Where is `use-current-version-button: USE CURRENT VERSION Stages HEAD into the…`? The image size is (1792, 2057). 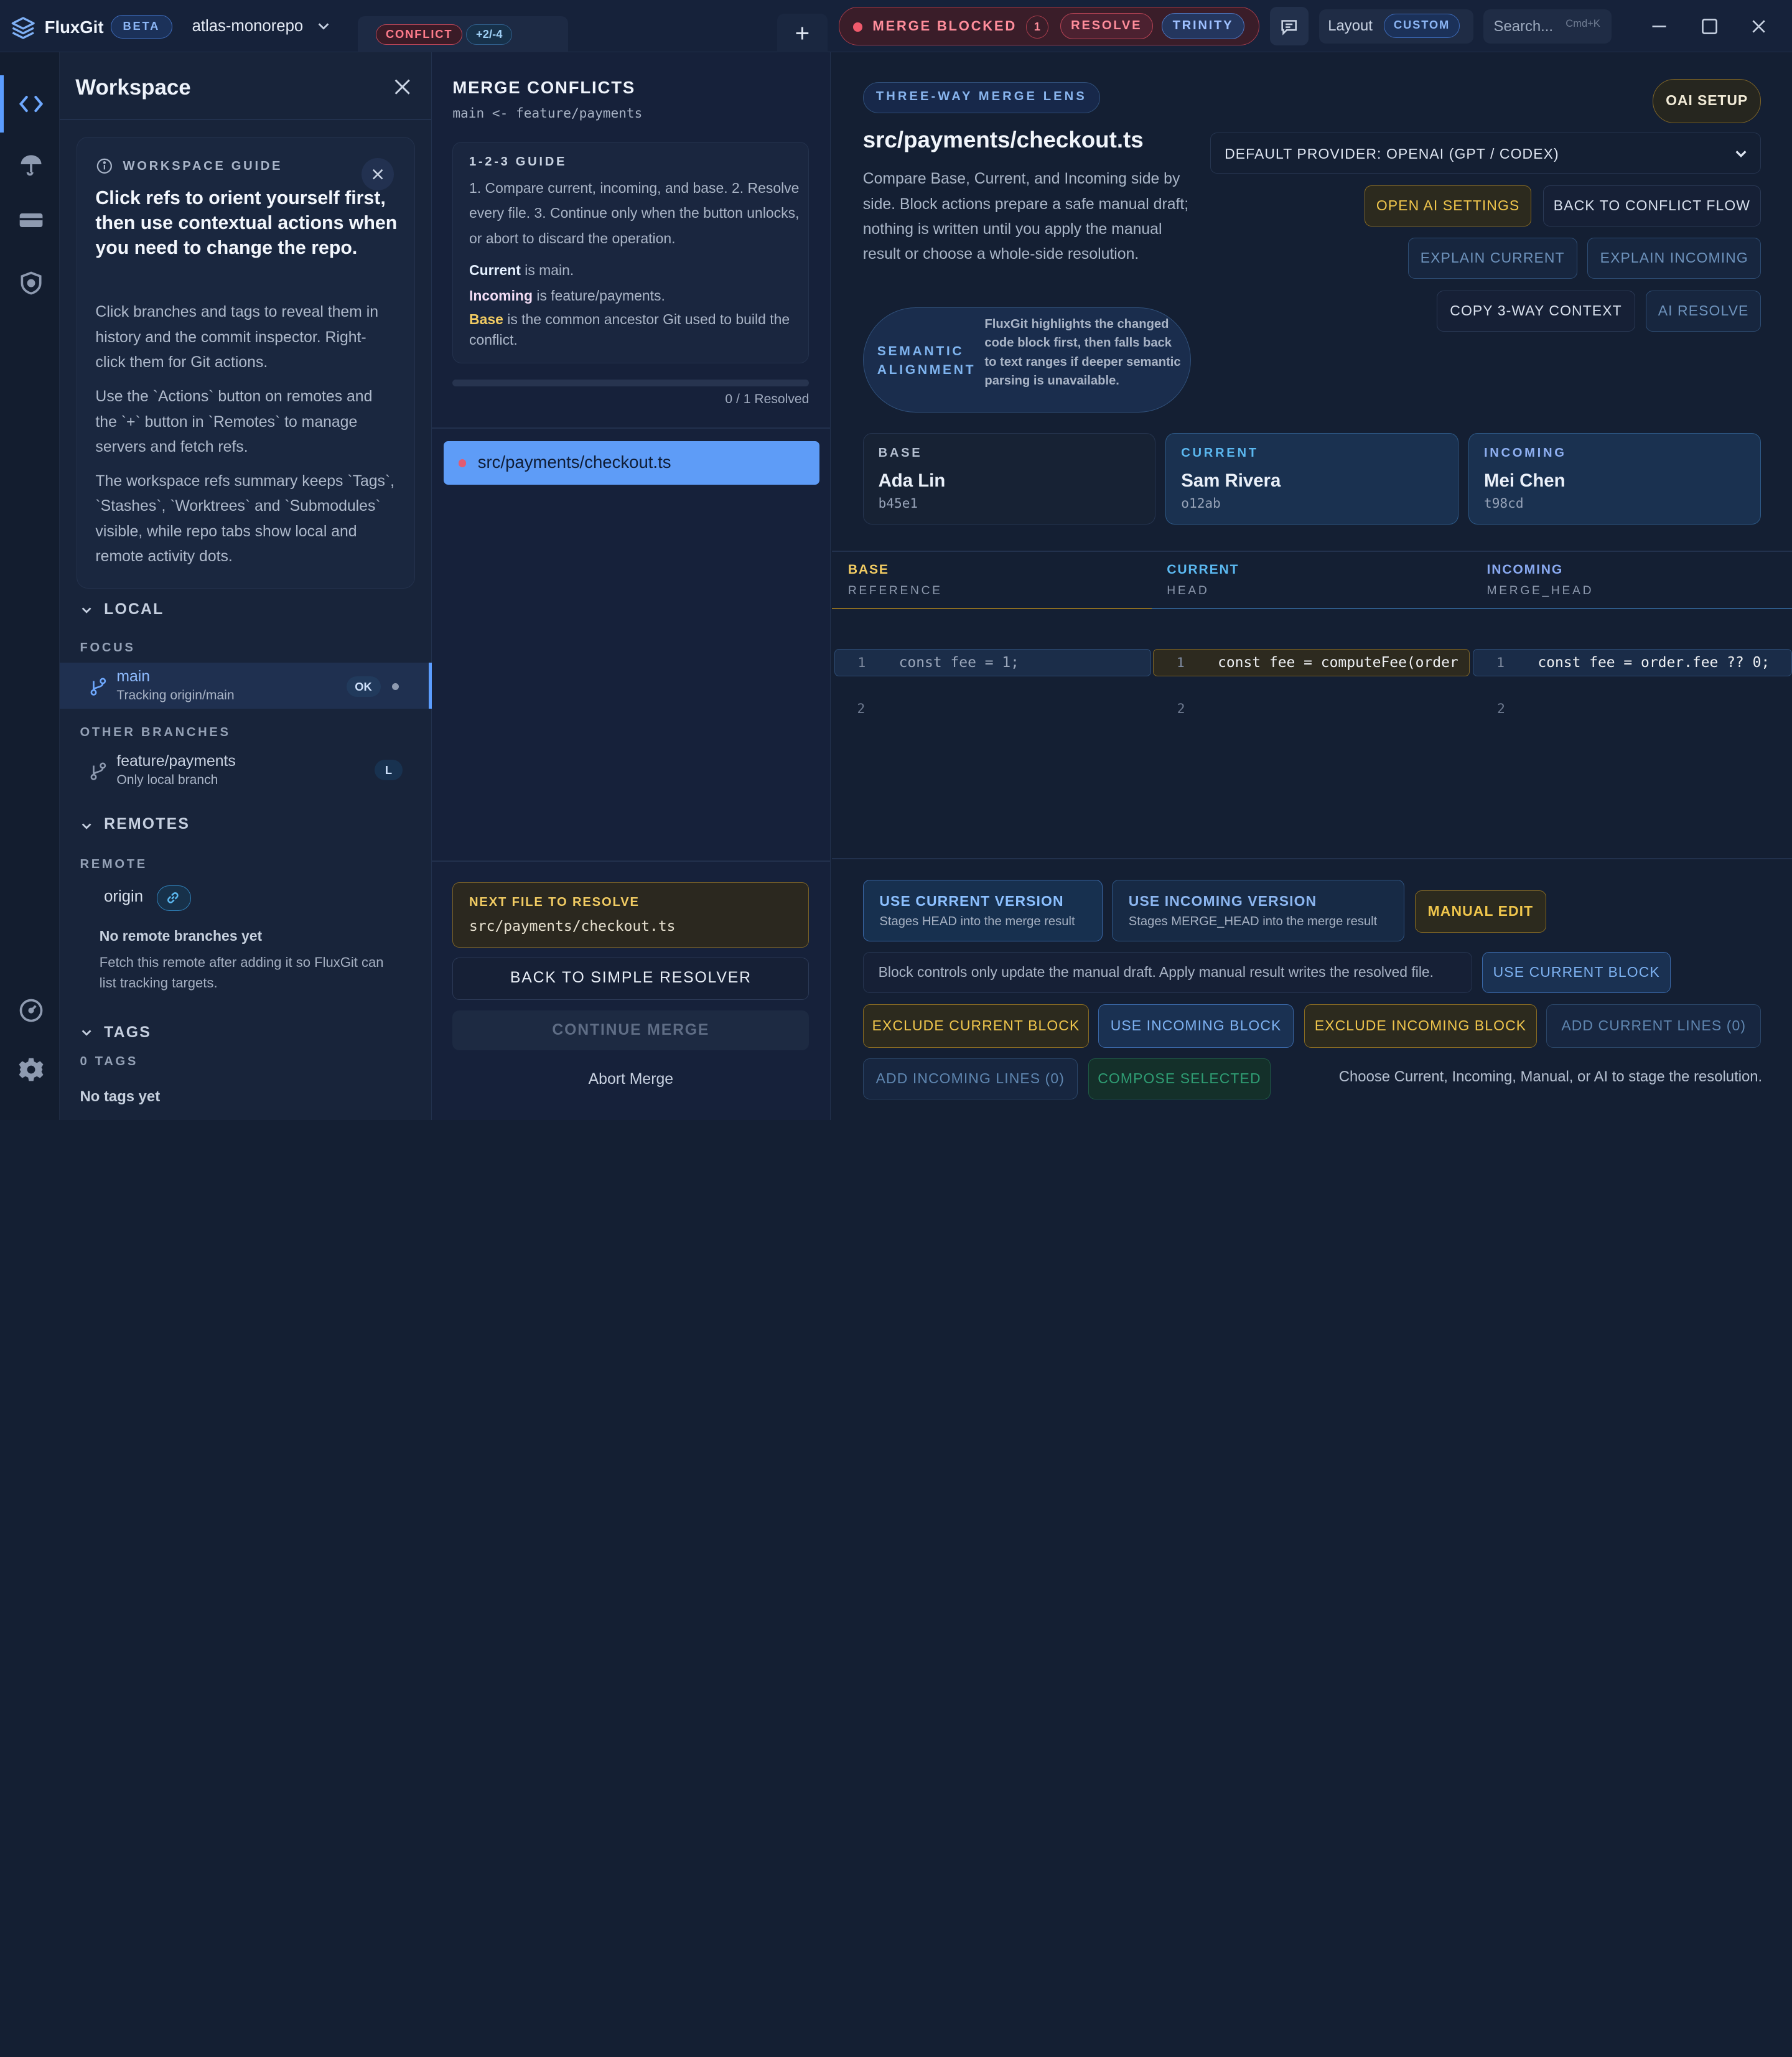 use-current-version-button: USE CURRENT VERSION Stages HEAD into the… is located at coordinates (982, 911).